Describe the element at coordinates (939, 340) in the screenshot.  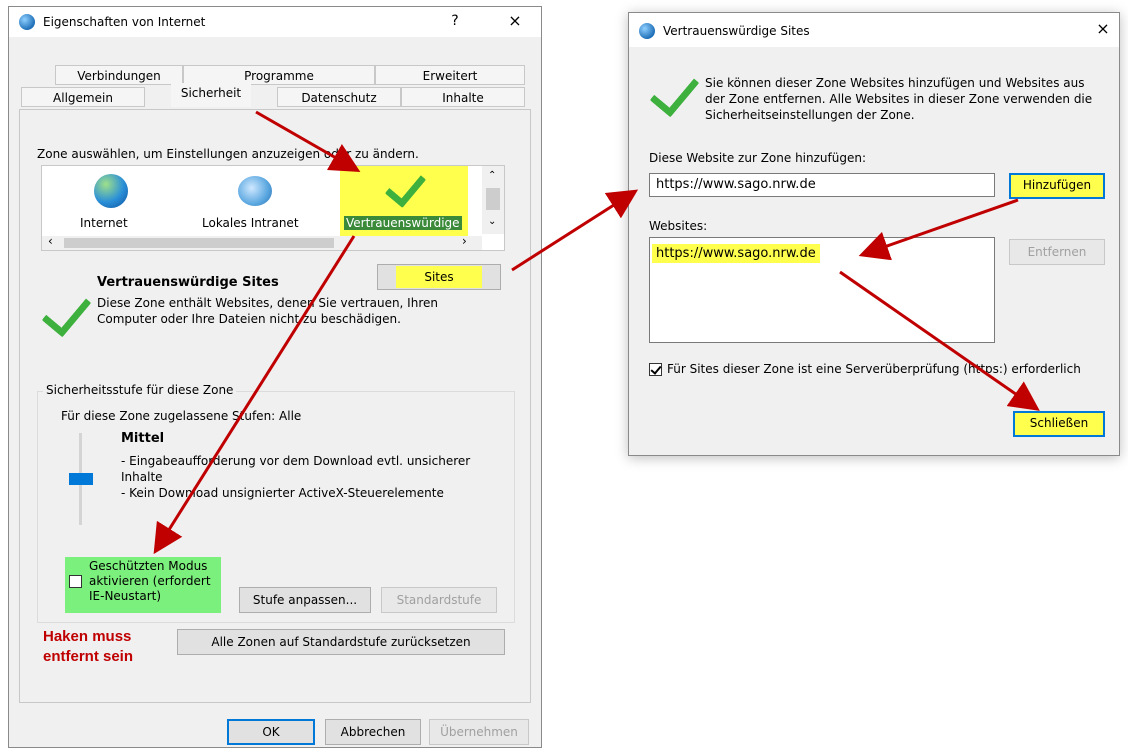
I see `arrow-to-close` at that location.